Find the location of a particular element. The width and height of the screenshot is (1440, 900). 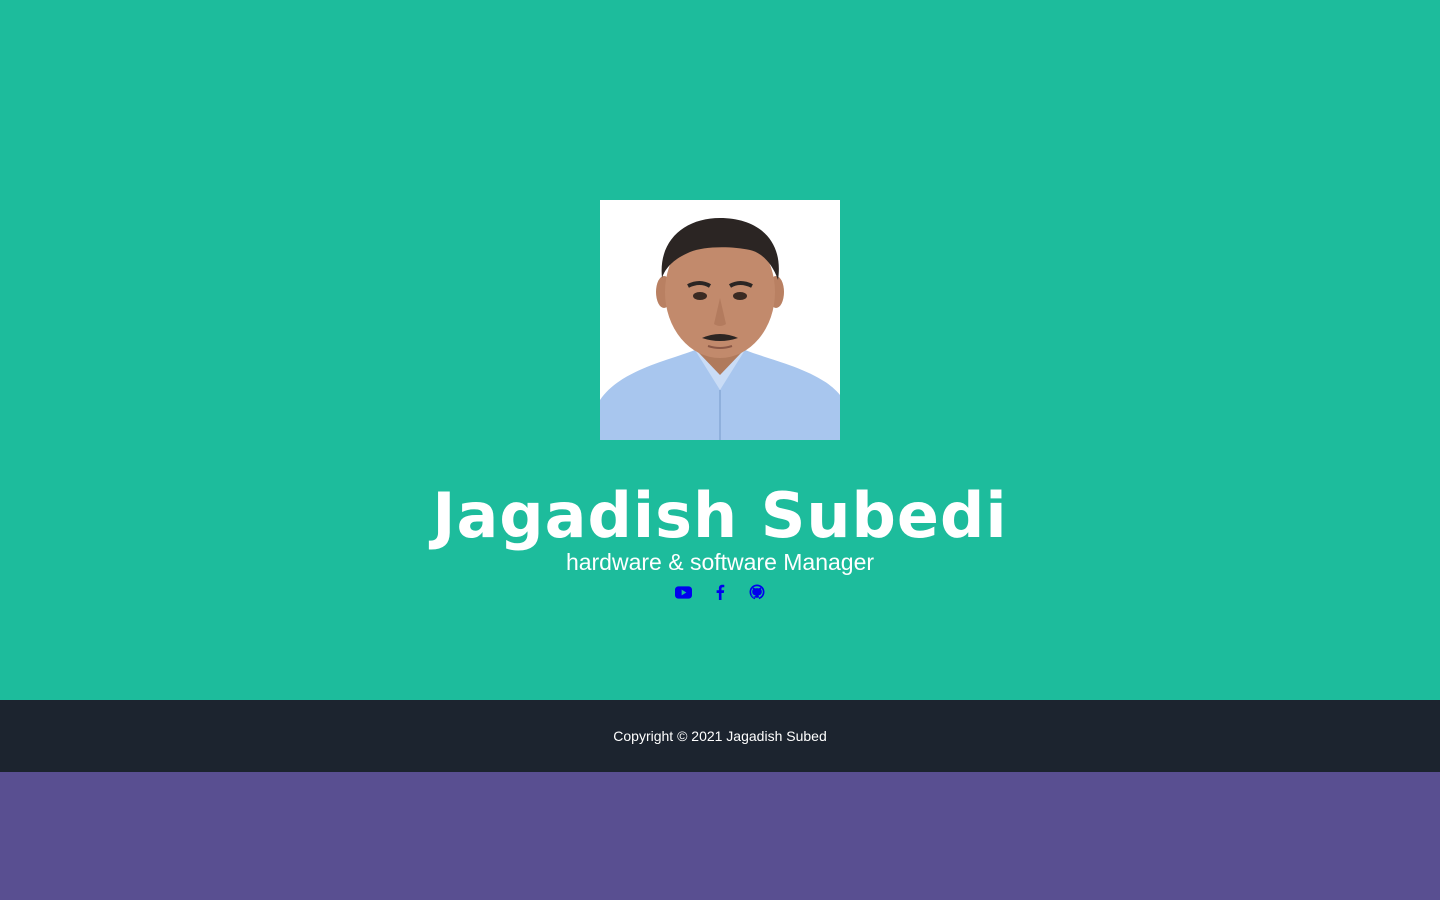

profile-photo is located at coordinates (720, 320).